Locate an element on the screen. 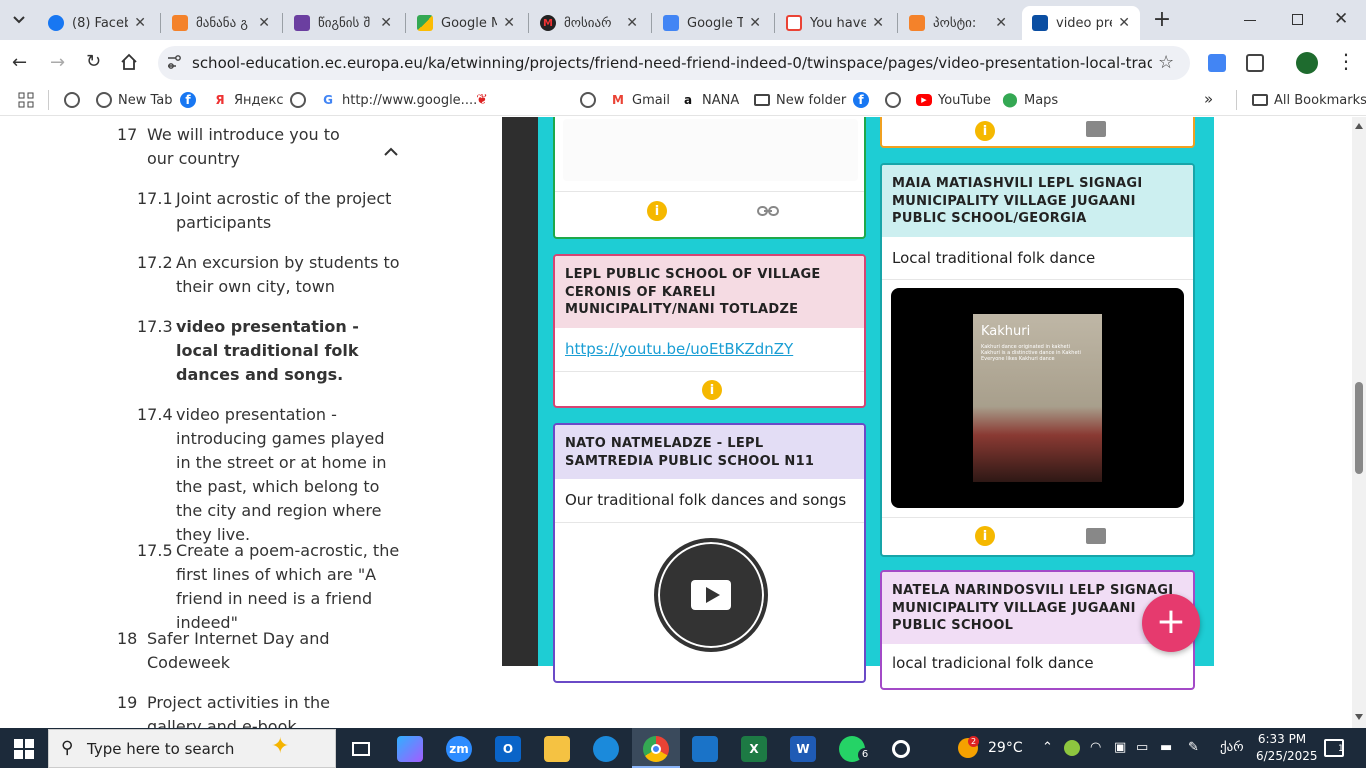 The height and width of the screenshot is (768, 1366). tab-gmail: You have ✕ is located at coordinates (835, 23).